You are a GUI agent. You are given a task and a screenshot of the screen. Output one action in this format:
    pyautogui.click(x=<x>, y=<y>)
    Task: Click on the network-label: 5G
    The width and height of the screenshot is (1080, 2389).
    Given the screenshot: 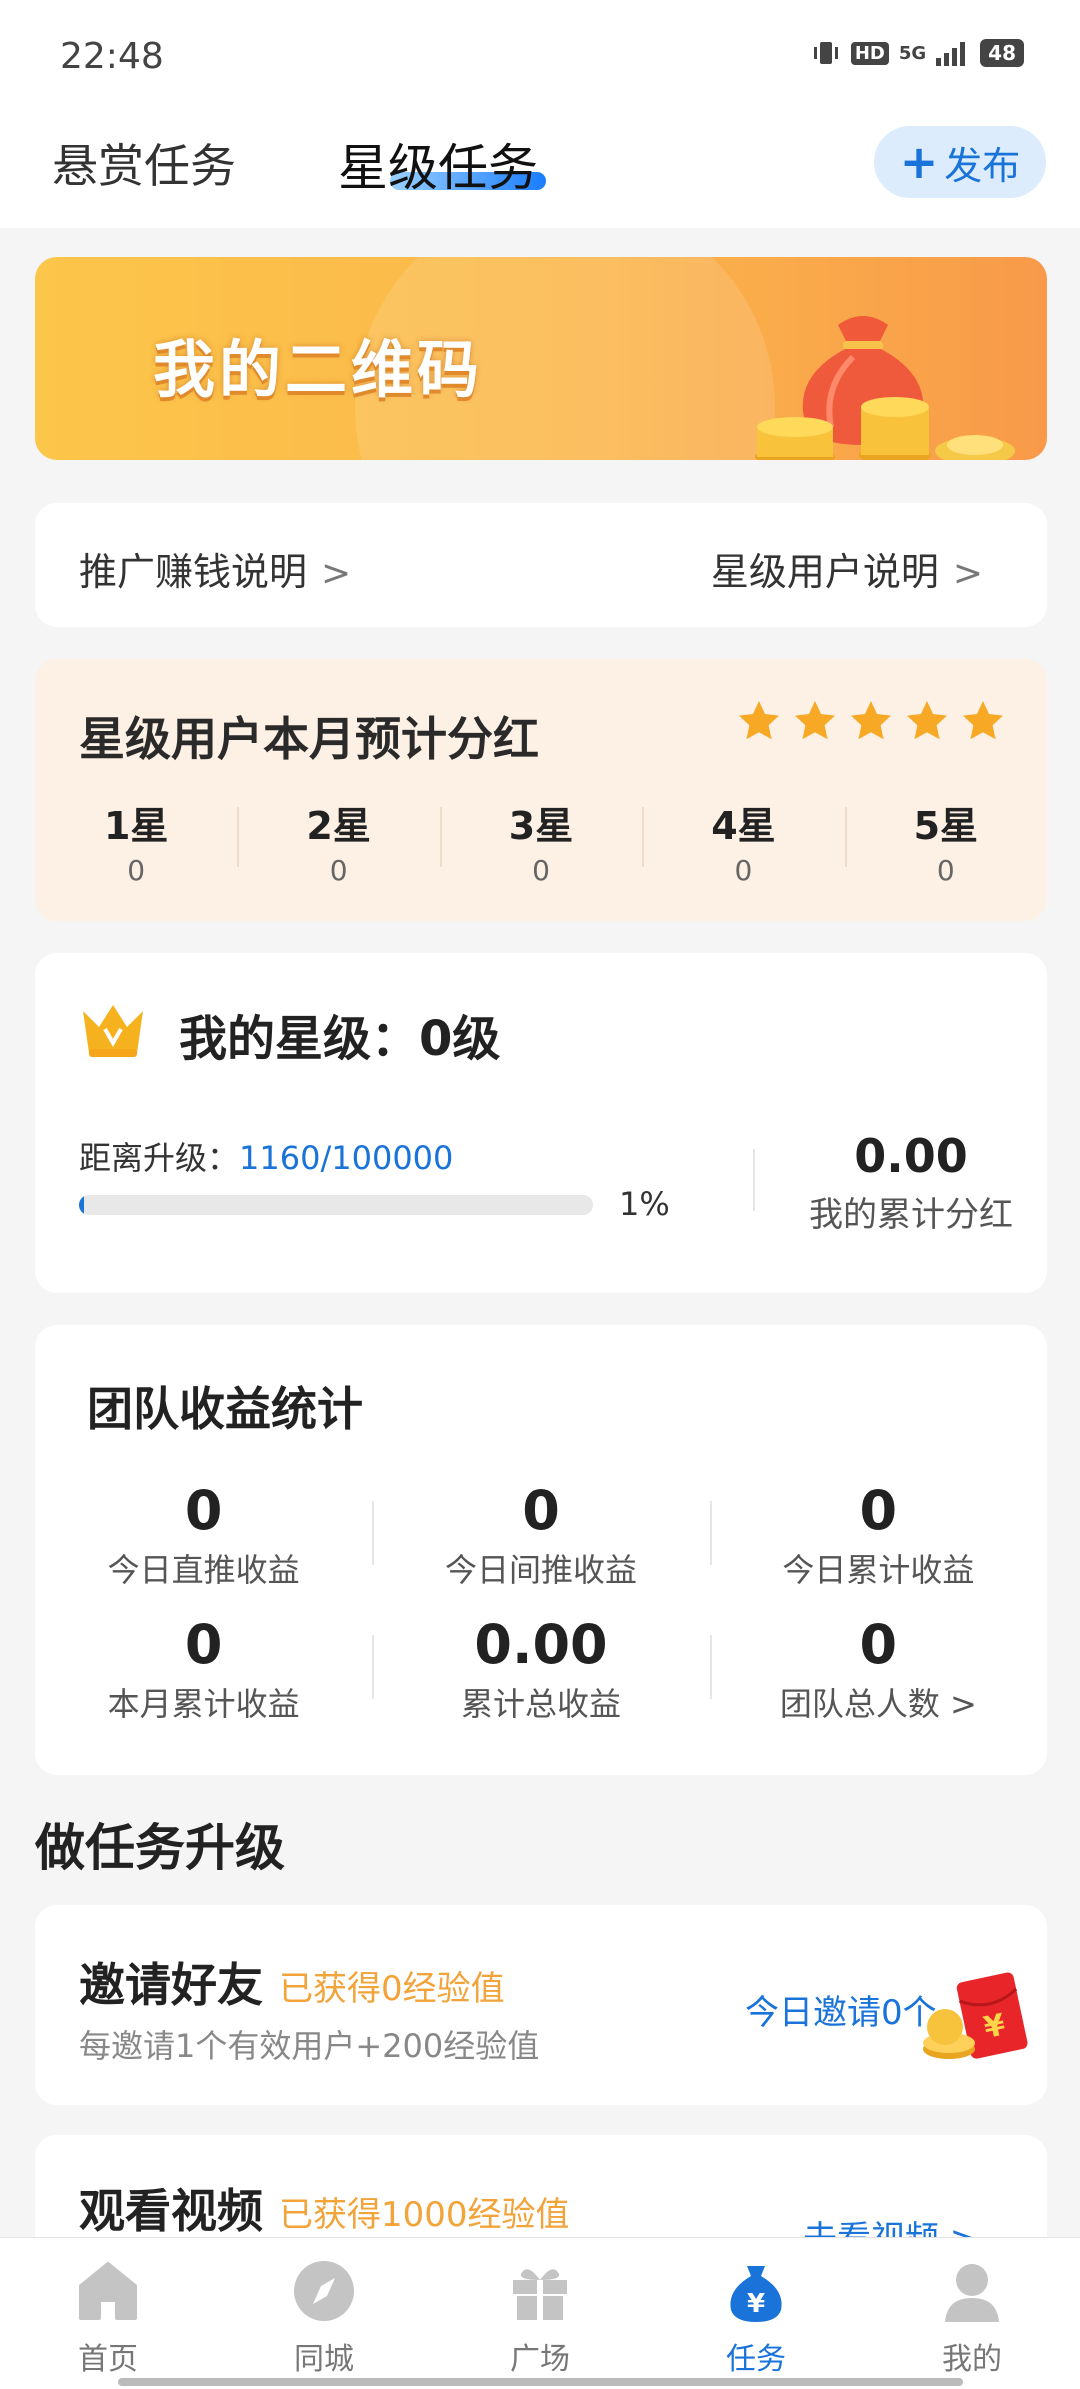 What is the action you would take?
    pyautogui.click(x=912, y=53)
    